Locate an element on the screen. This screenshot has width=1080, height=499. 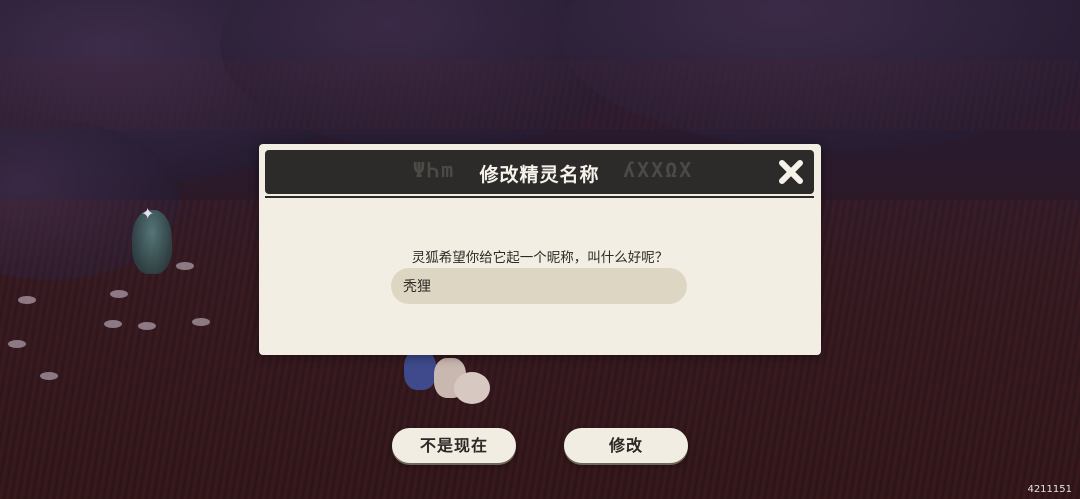
not-now-button: 不是现在 is located at coordinates (454, 445).